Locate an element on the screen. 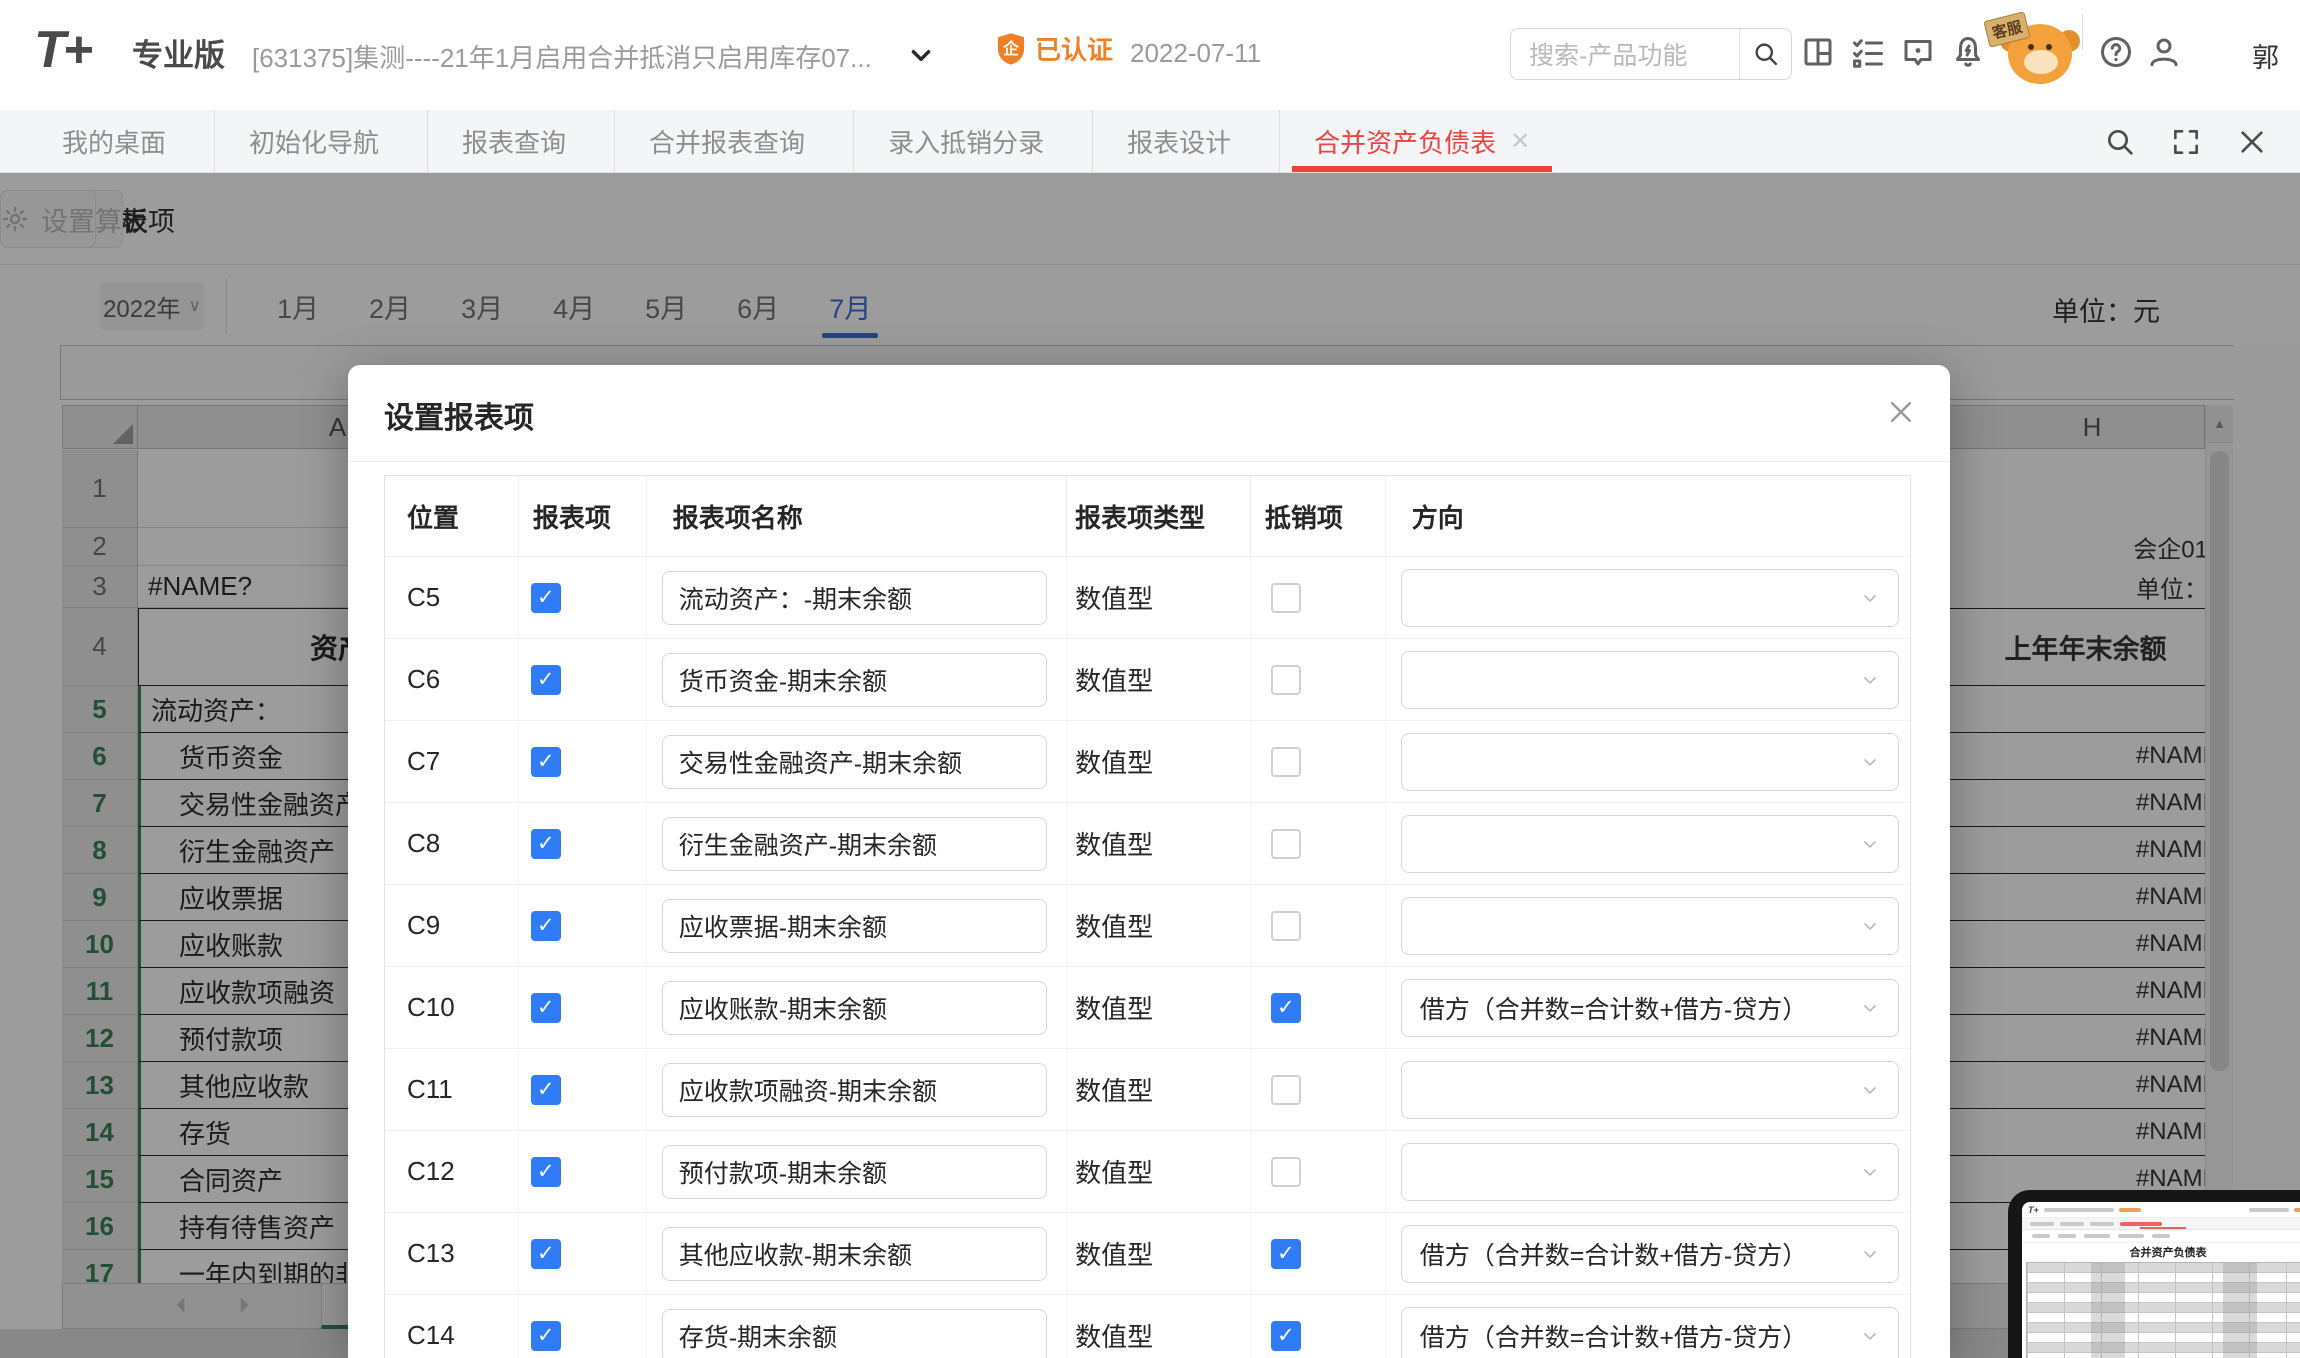  person-icon is located at coordinates (2164, 52).